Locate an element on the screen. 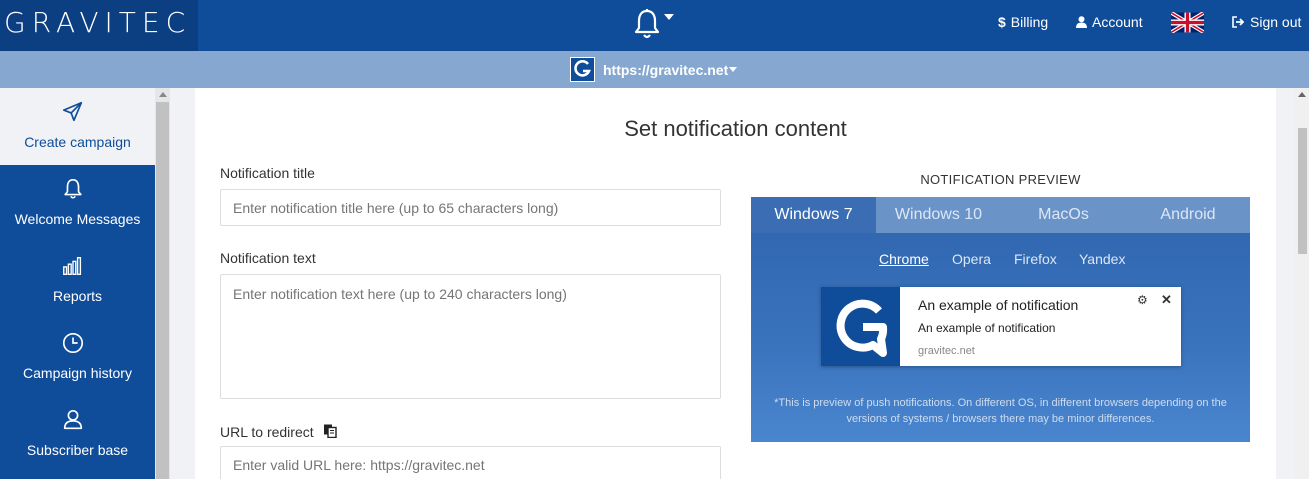 Image resolution: width=1309 pixels, height=479 pixels. bar-chart-icon is located at coordinates (72, 266).